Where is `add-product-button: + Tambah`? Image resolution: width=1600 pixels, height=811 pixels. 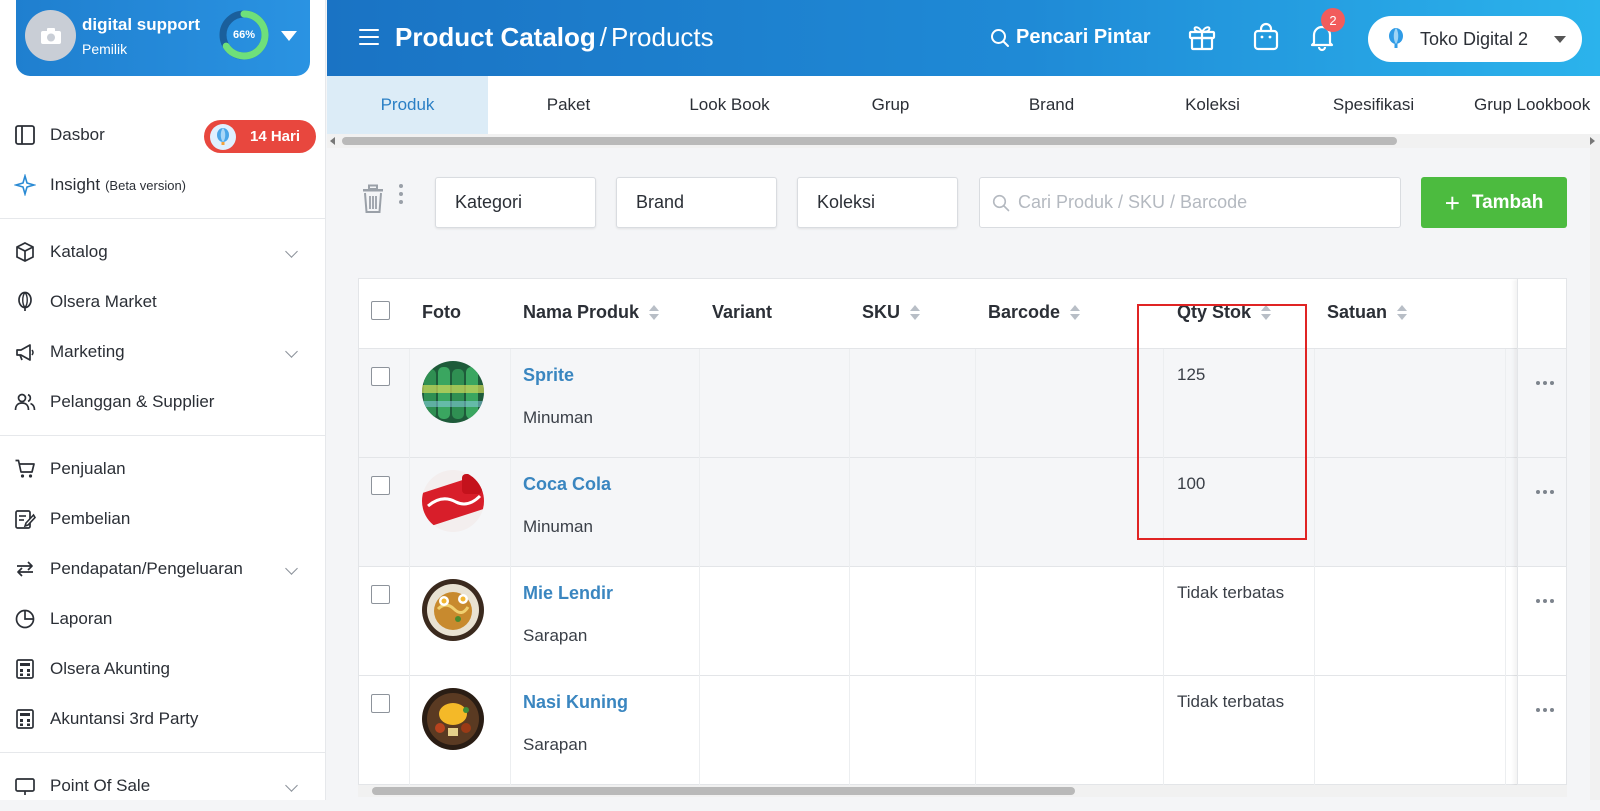 add-product-button: + Tambah is located at coordinates (1494, 202).